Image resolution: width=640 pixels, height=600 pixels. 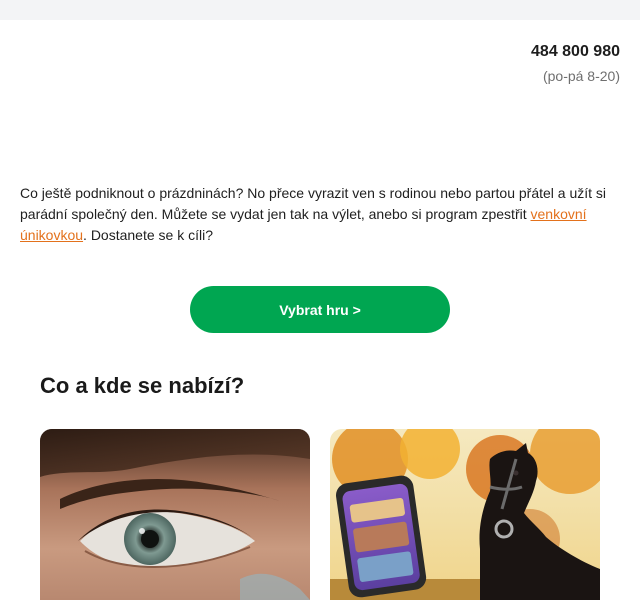 I want to click on phone-number: 484 800 980, so click(x=575, y=52).